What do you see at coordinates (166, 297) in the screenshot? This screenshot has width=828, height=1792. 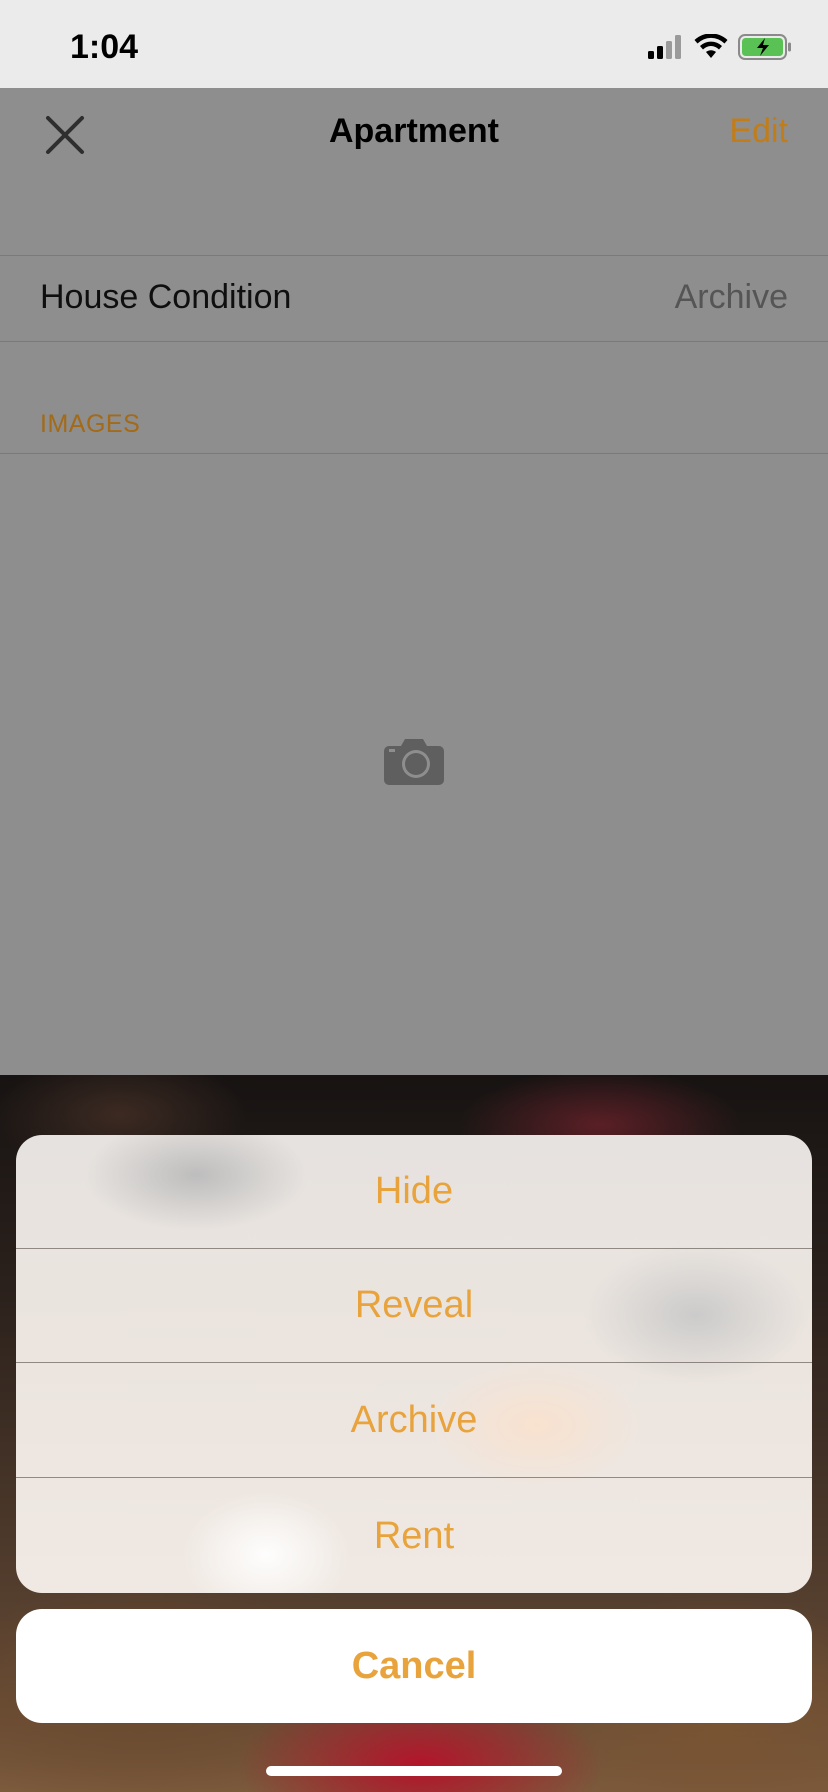 I see `house-condition-label: House Condition` at bounding box center [166, 297].